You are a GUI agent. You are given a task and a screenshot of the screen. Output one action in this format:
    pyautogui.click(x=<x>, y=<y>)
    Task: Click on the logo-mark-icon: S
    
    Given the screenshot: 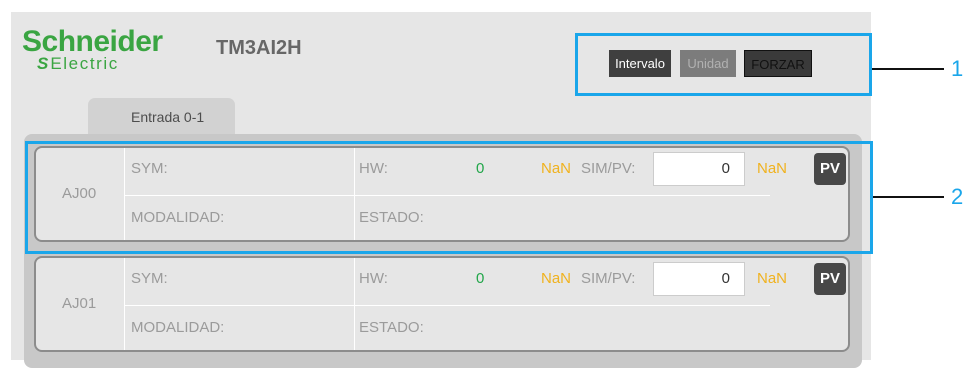 What is the action you would take?
    pyautogui.click(x=43, y=63)
    